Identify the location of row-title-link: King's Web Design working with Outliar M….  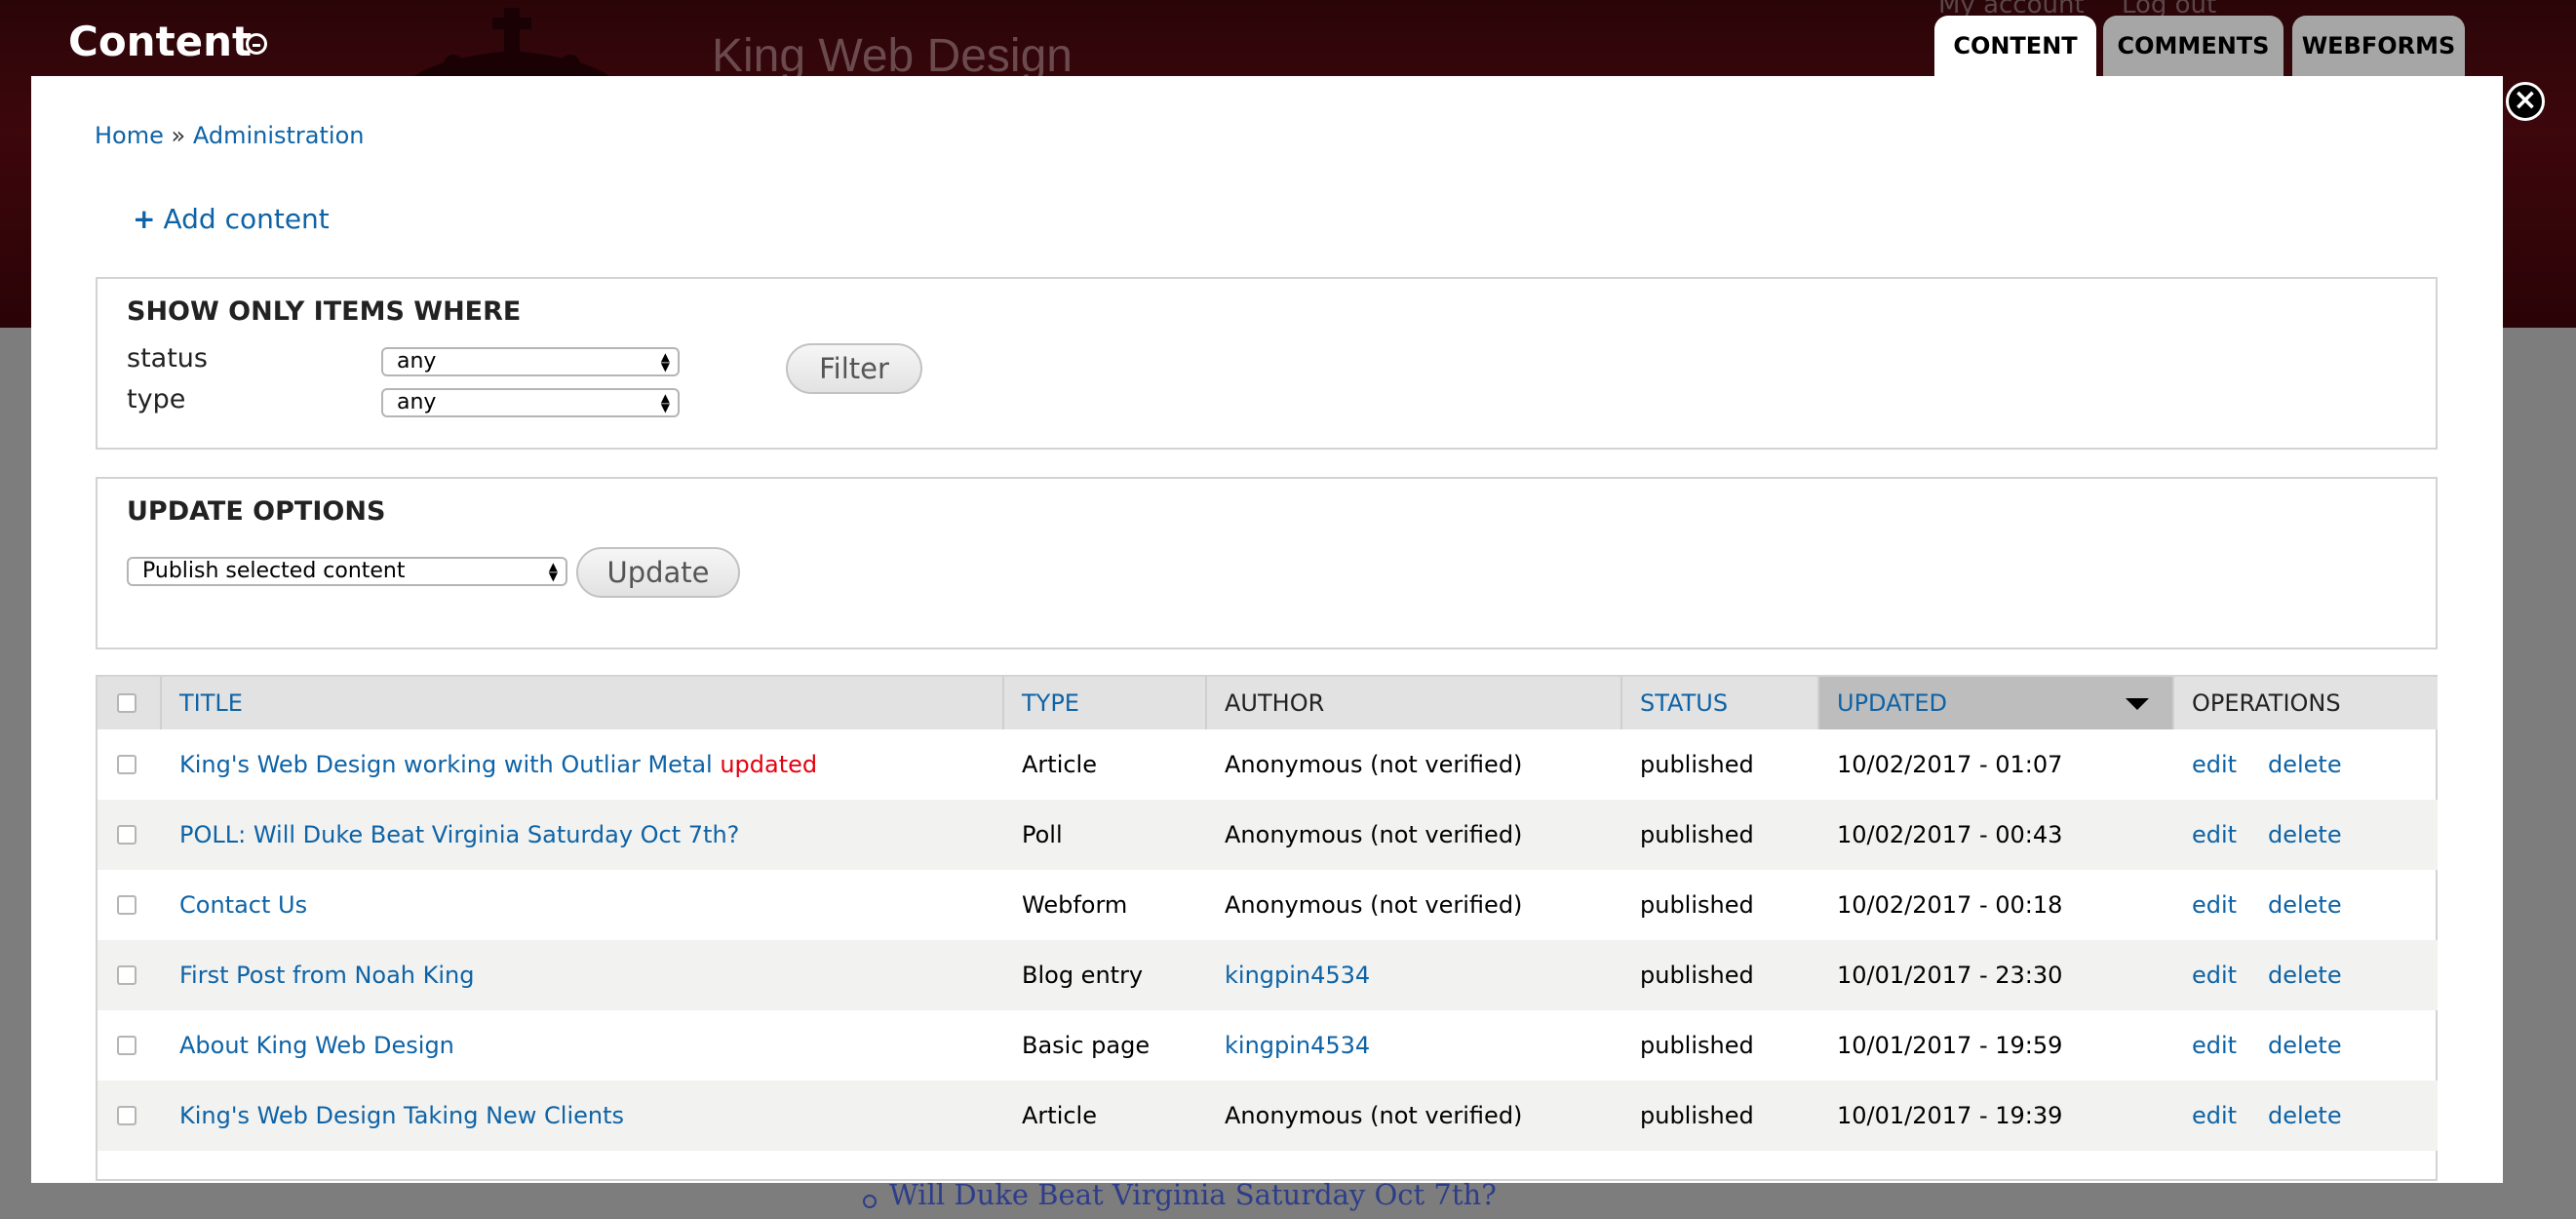
(446, 764).